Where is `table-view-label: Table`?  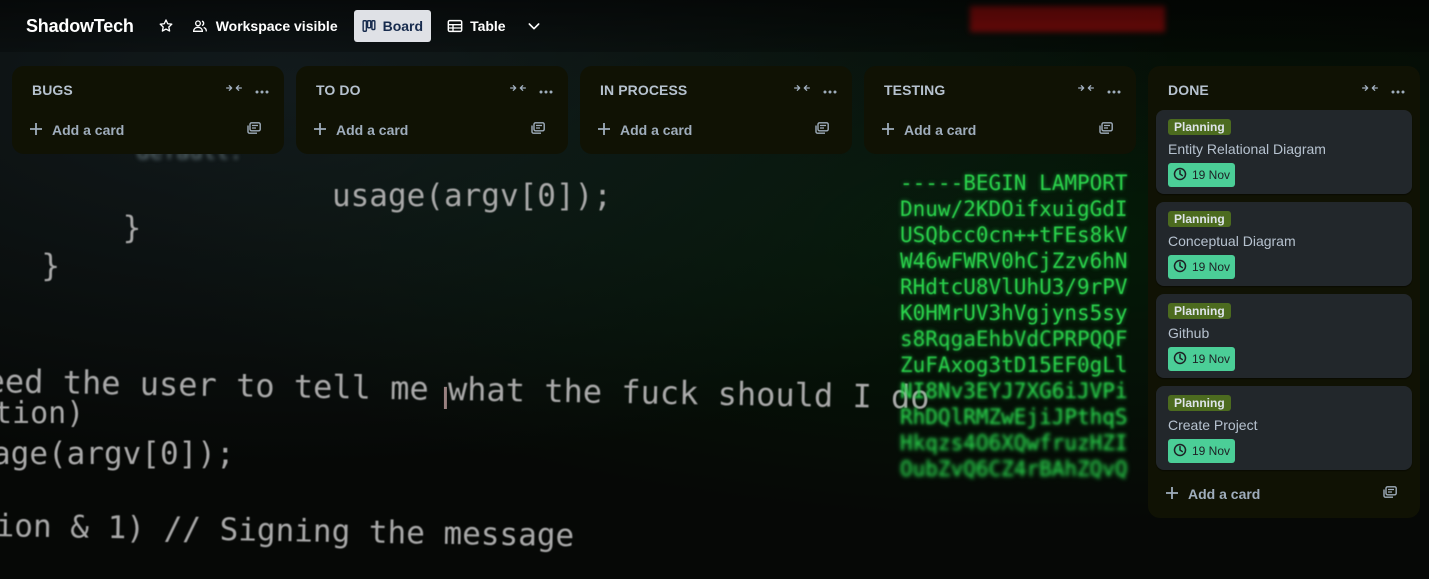 table-view-label: Table is located at coordinates (488, 26).